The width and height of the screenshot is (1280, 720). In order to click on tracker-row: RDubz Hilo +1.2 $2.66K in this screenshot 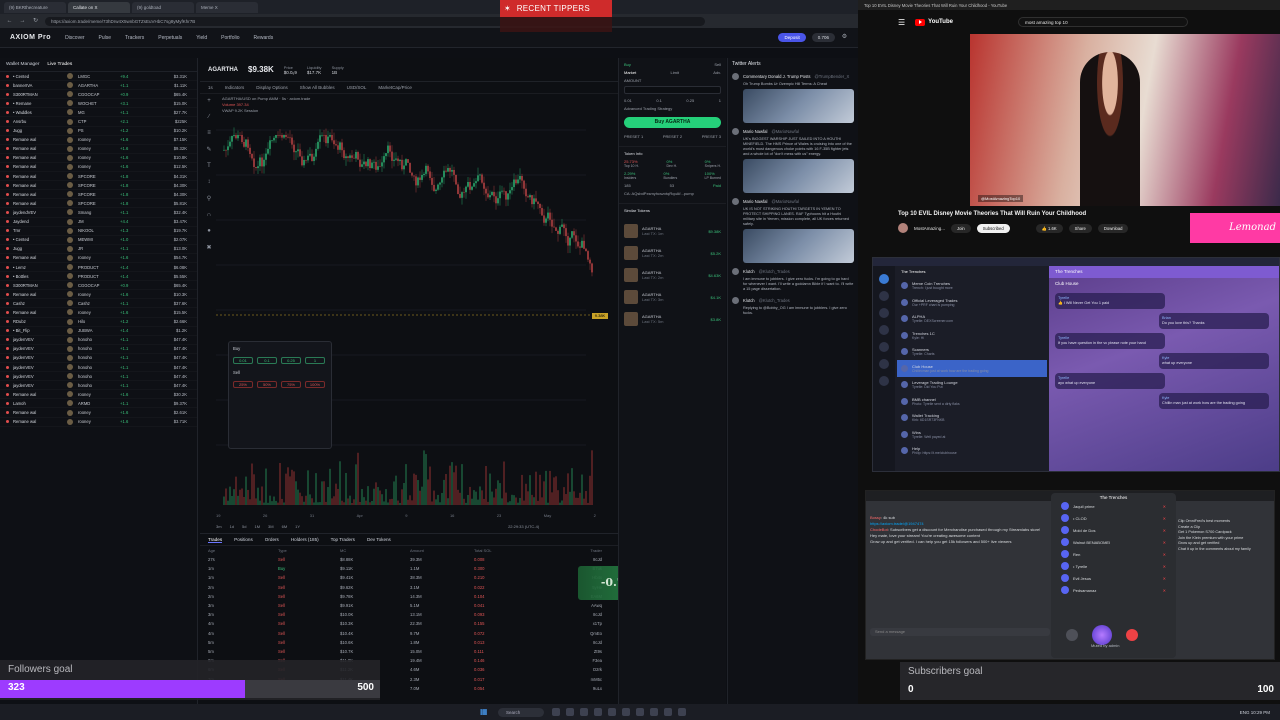, I will do `click(98, 322)`.